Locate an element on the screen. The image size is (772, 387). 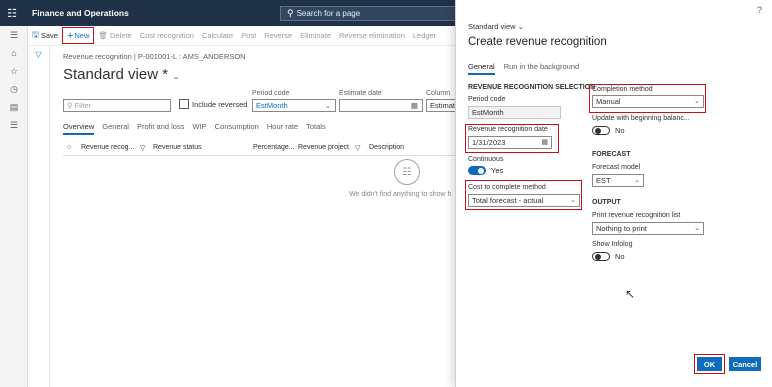
search-placeholder: Search for a page is located at coordinates (328, 13).